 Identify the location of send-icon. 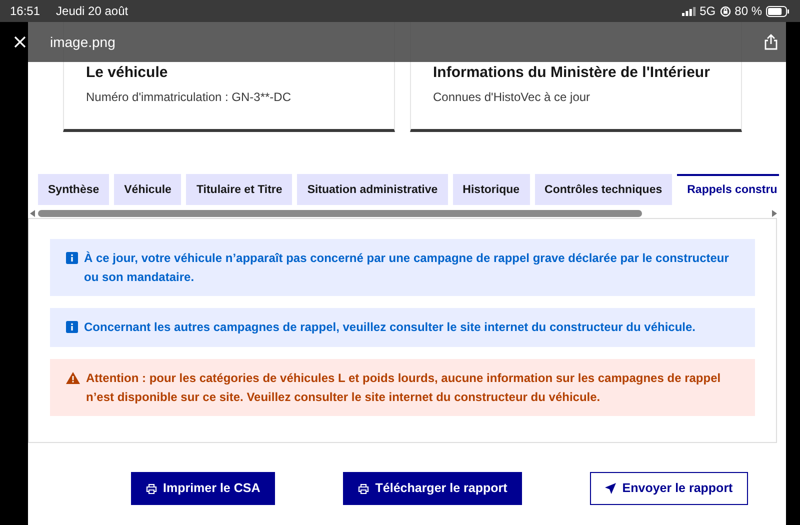
(610, 488).